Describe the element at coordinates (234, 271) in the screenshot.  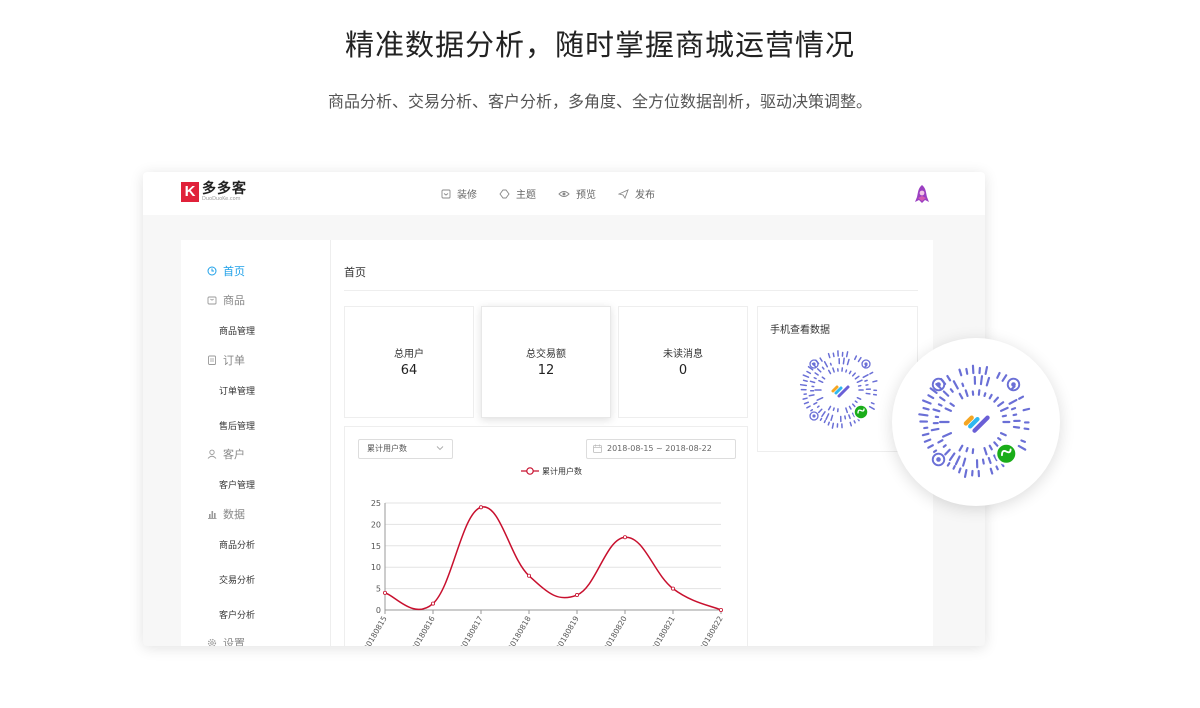
I see `sidebar-item-home-label: 首页` at that location.